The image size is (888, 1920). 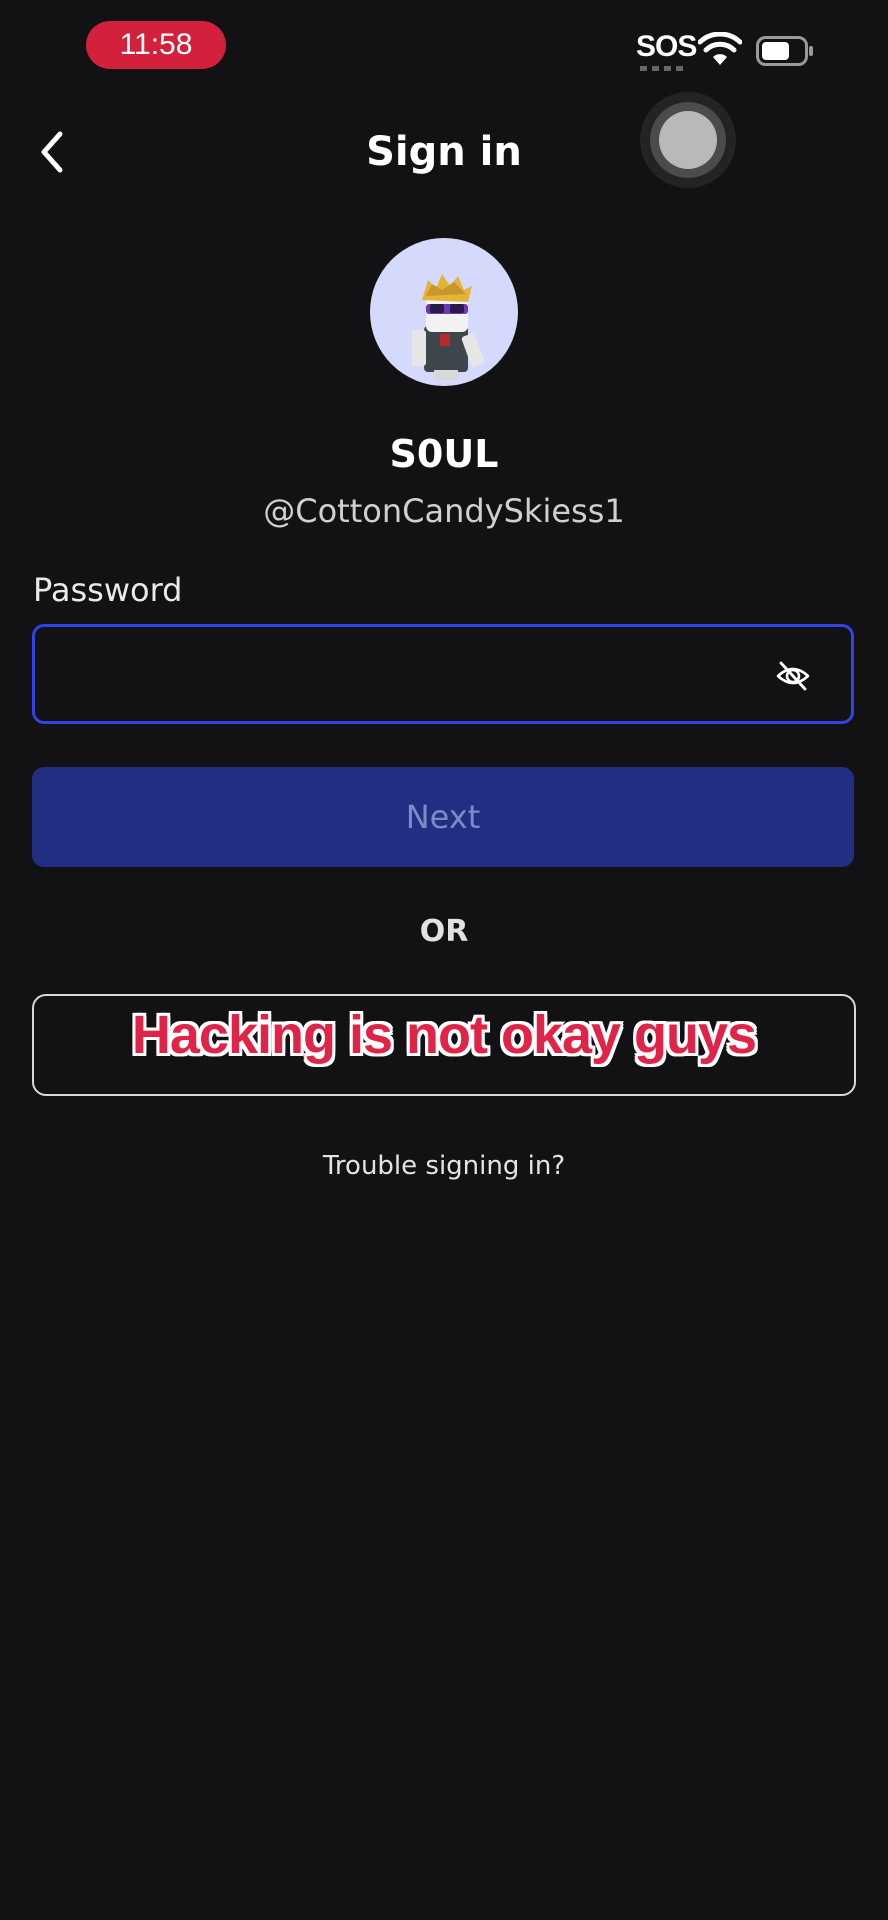 I want to click on battery-icon, so click(x=784, y=51).